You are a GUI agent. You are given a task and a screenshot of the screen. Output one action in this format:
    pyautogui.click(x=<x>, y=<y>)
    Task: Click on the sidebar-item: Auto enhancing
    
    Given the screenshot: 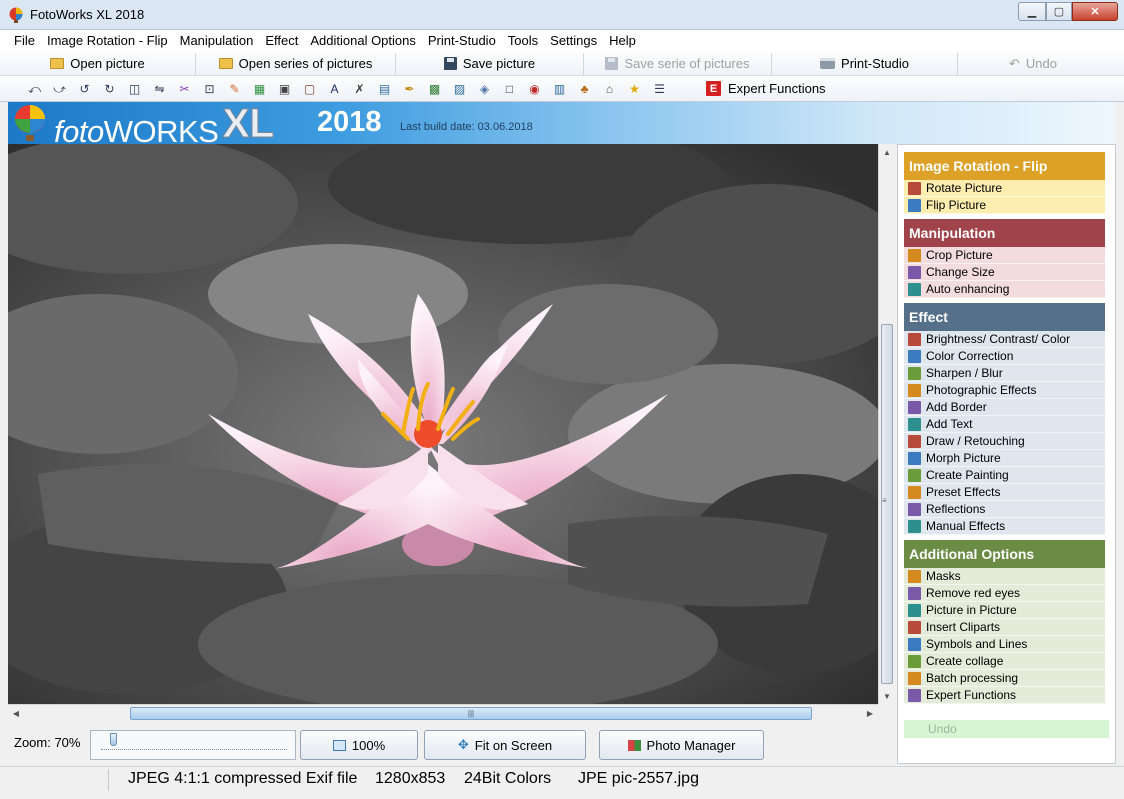 What is the action you would take?
    pyautogui.click(x=1004, y=289)
    